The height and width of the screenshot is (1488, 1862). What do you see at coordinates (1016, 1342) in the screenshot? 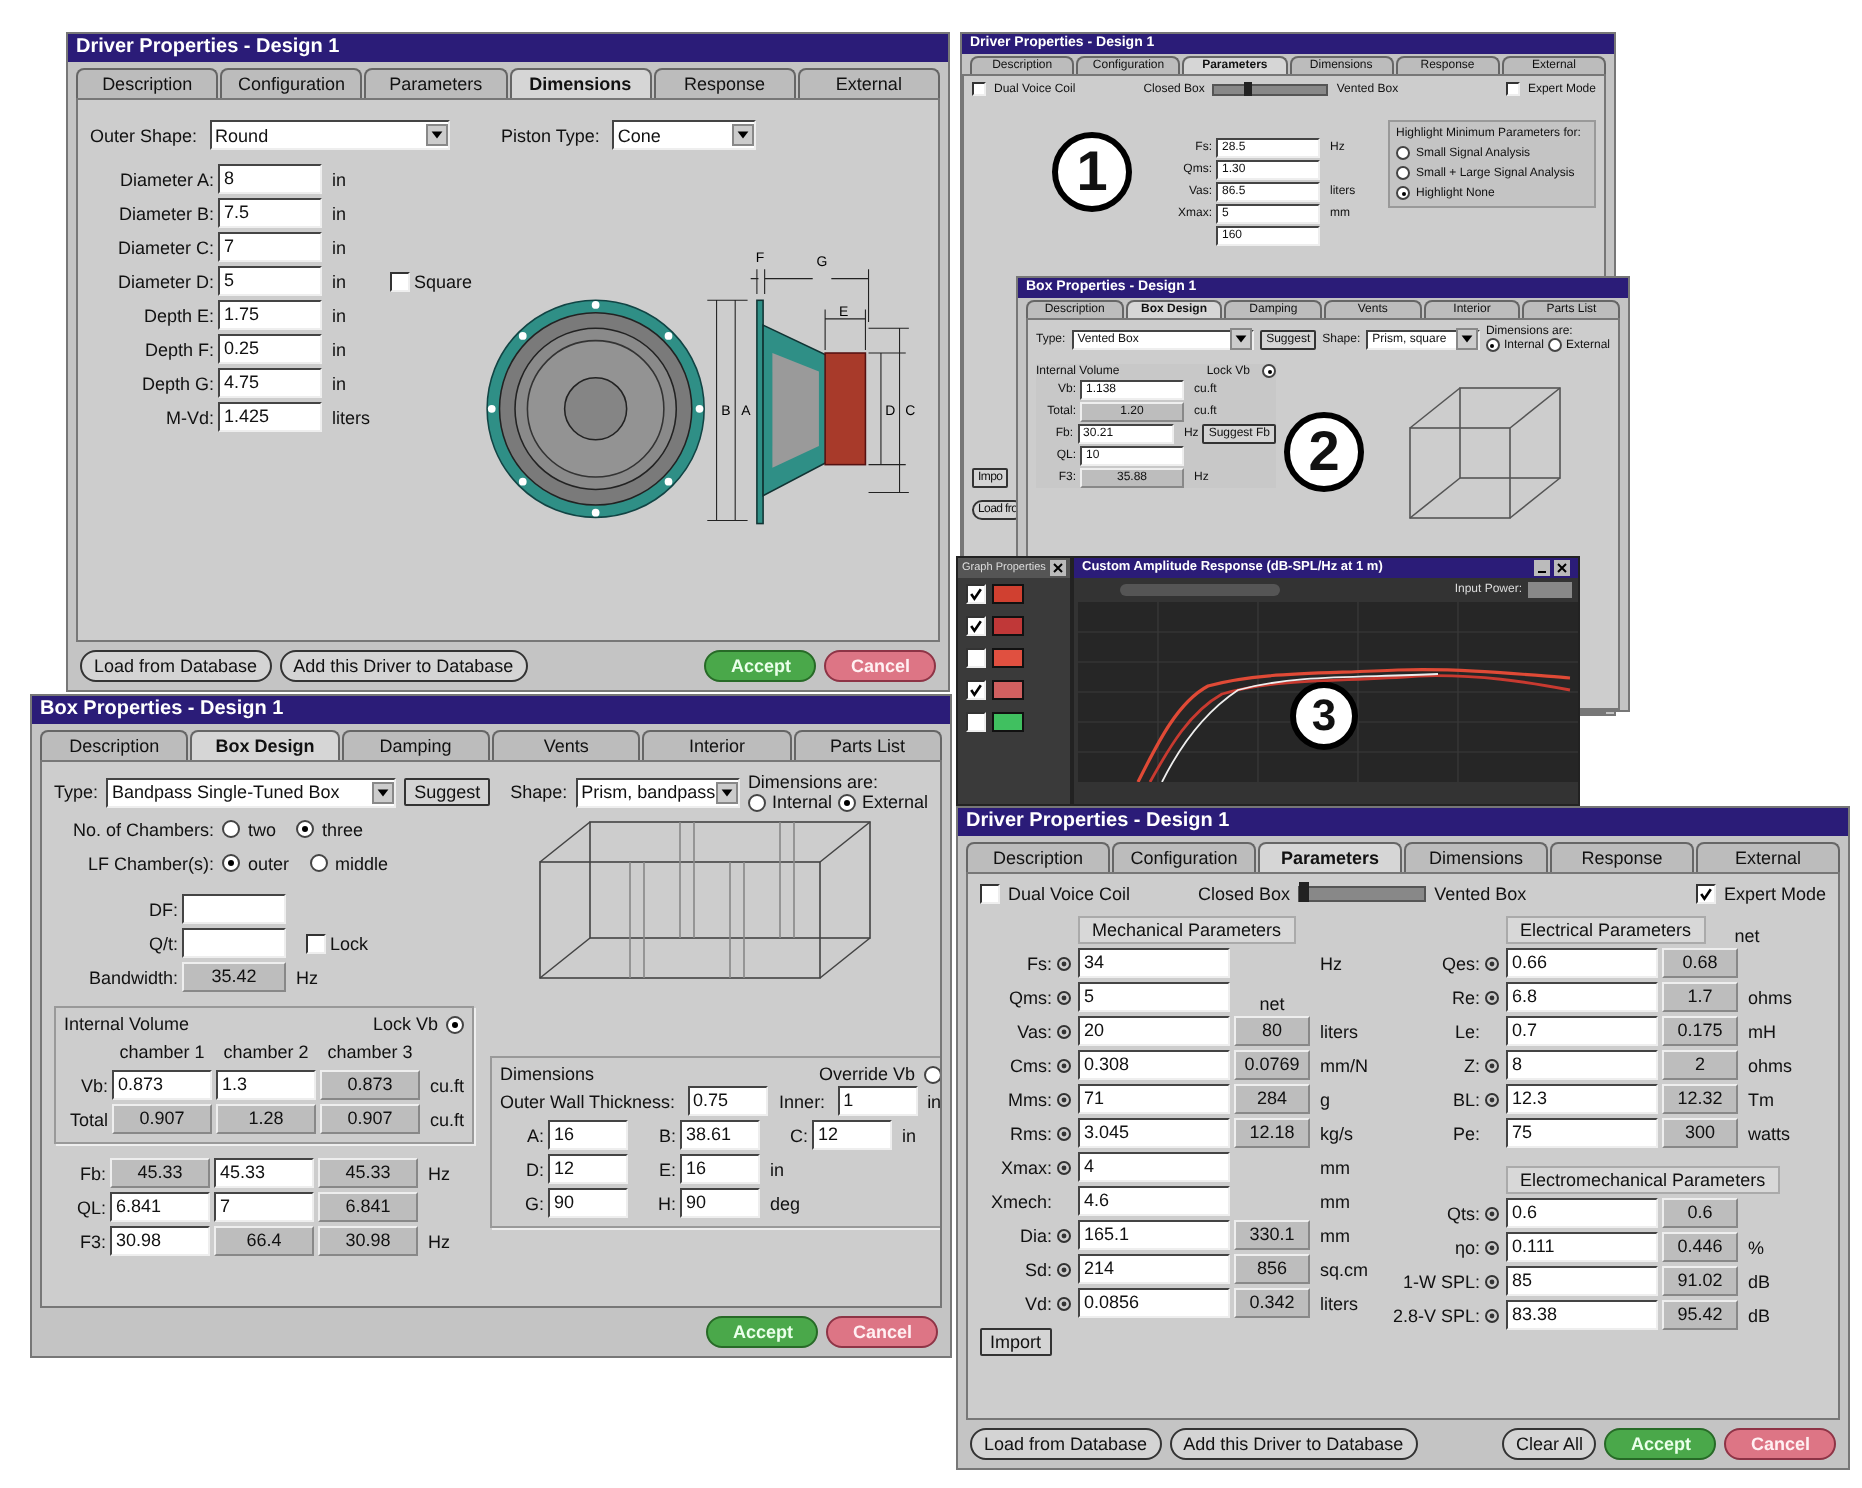
I see `import-button: Import` at bounding box center [1016, 1342].